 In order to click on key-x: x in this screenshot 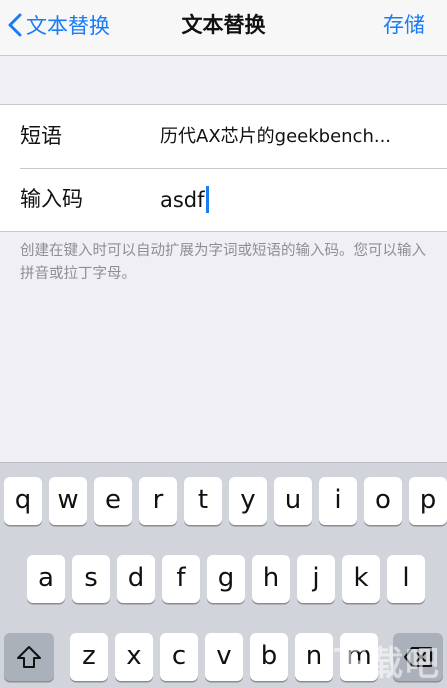, I will do `click(134, 657)`.